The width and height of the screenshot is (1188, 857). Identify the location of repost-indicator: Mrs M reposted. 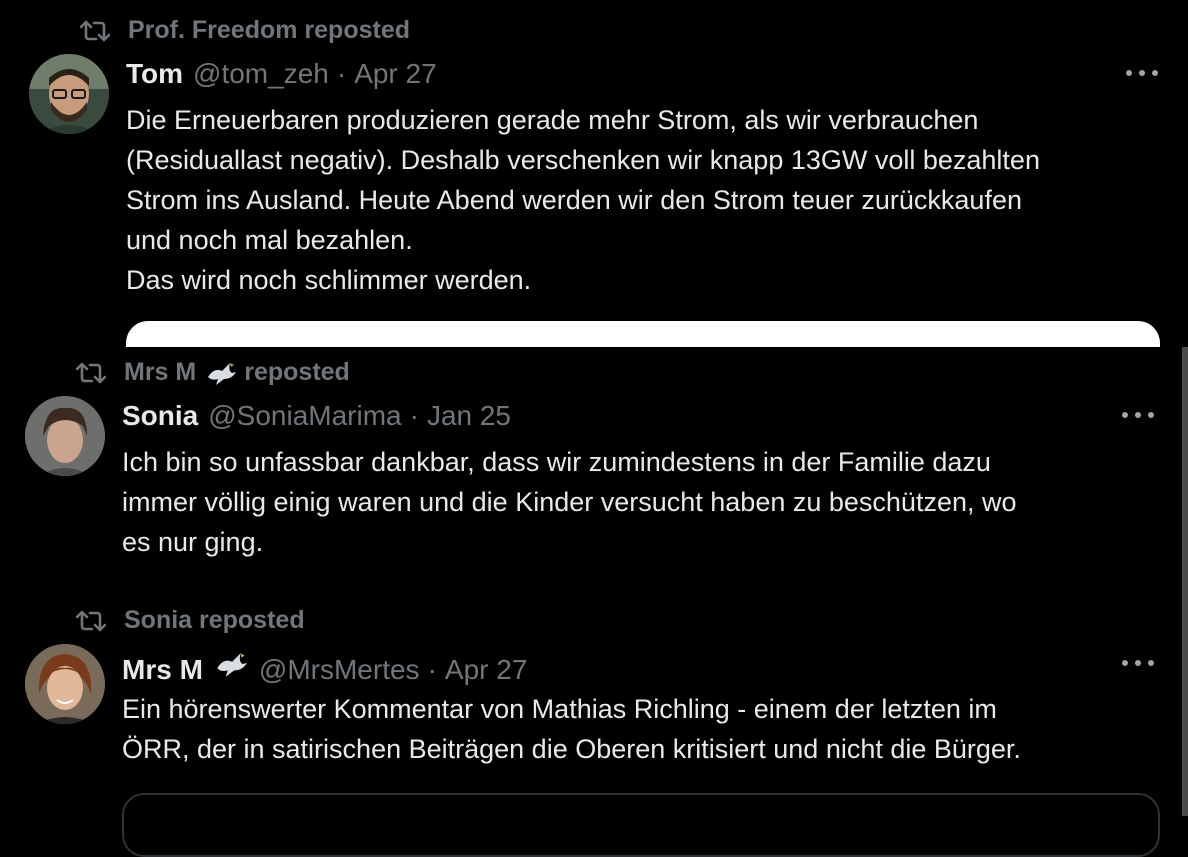
(213, 372).